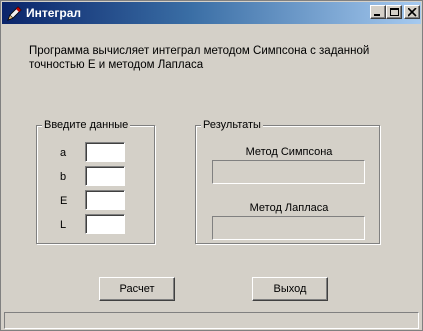  What do you see at coordinates (211, 320) in the screenshot?
I see `status-bar` at bounding box center [211, 320].